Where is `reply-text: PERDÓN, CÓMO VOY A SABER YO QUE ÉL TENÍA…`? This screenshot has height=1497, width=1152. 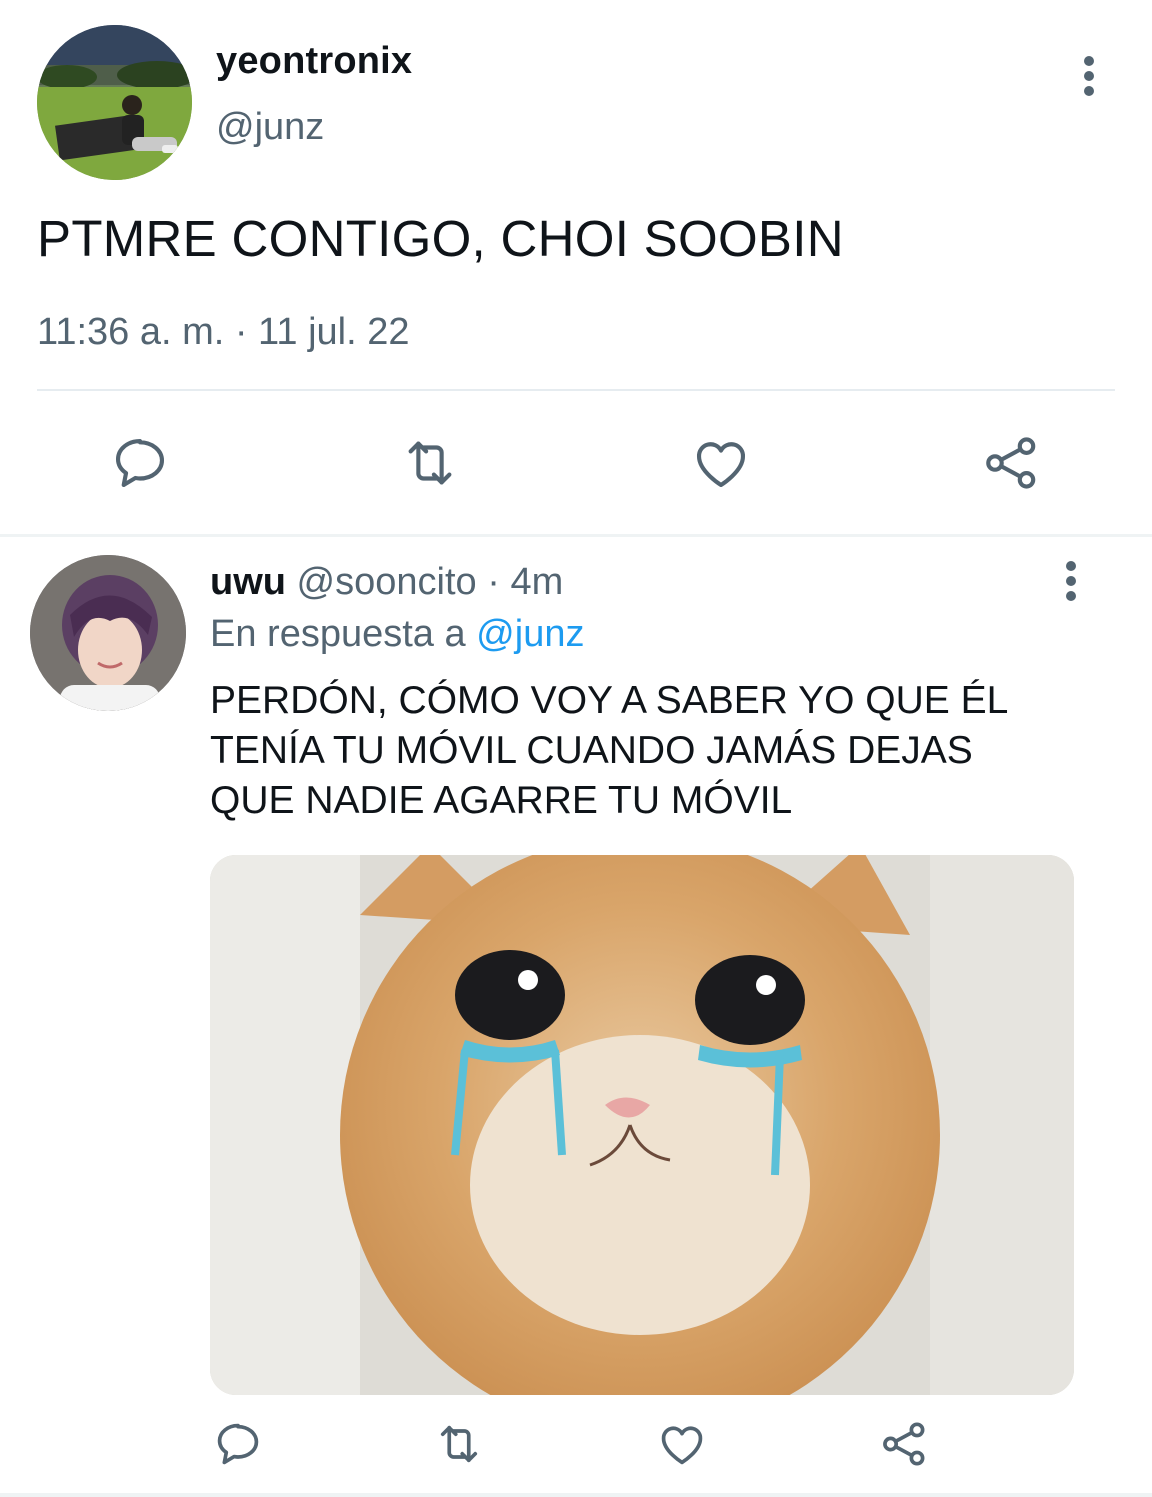
reply-text: PERDÓN, CÓMO VOY A SABER YO QUE ÉL TENÍA… is located at coordinates (609, 750).